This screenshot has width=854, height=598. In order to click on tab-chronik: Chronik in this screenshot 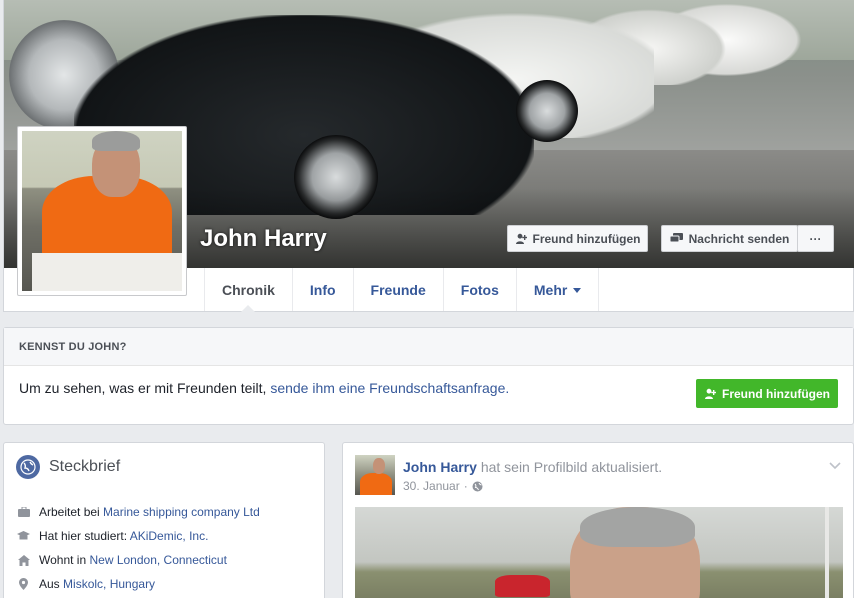, I will do `click(248, 290)`.